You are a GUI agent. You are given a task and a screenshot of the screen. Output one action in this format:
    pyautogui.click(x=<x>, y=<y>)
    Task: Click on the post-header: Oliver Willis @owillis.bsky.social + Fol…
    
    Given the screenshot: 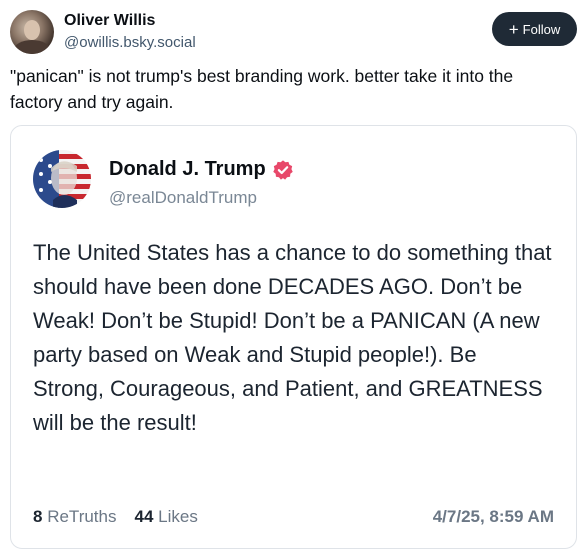 What is the action you would take?
    pyautogui.click(x=293, y=35)
    